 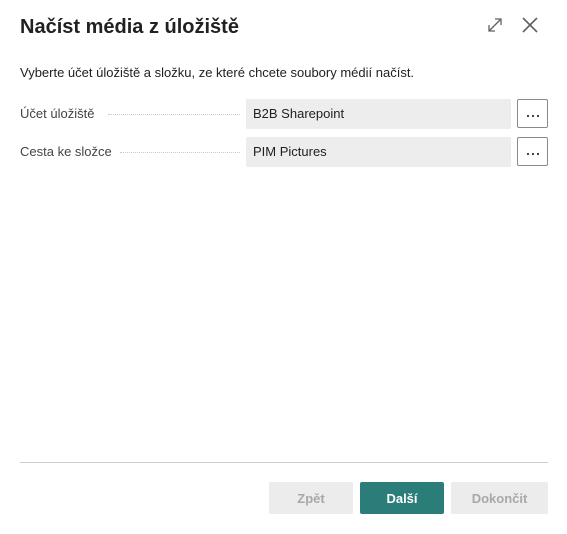 I want to click on expand-icon, so click(x=495, y=27).